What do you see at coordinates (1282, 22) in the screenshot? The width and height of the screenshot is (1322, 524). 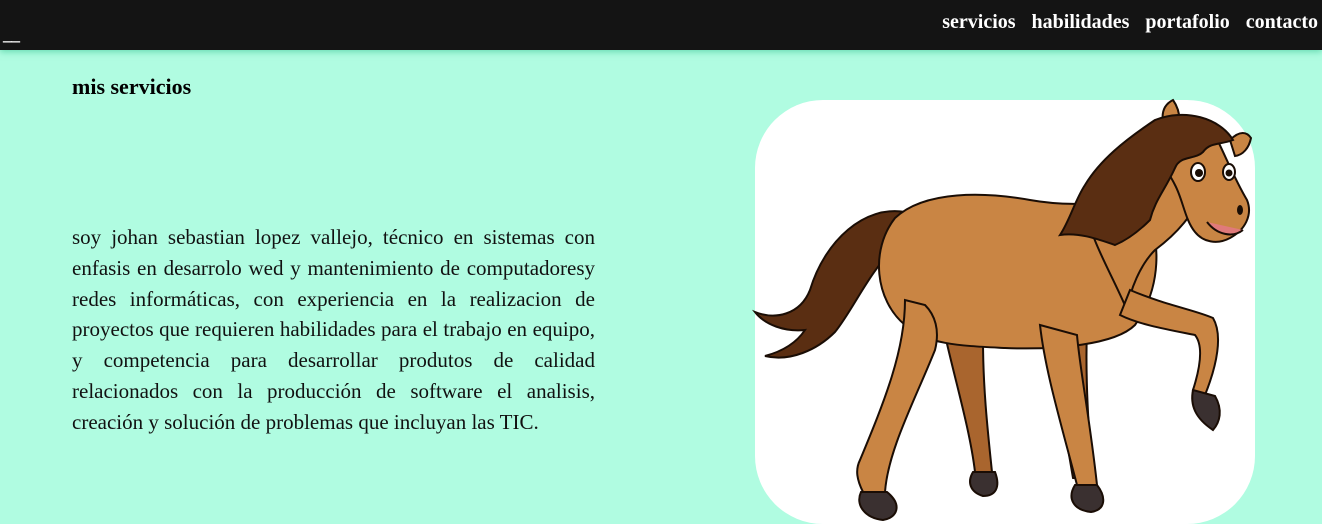 I see `nav-link-contacto: contacto` at bounding box center [1282, 22].